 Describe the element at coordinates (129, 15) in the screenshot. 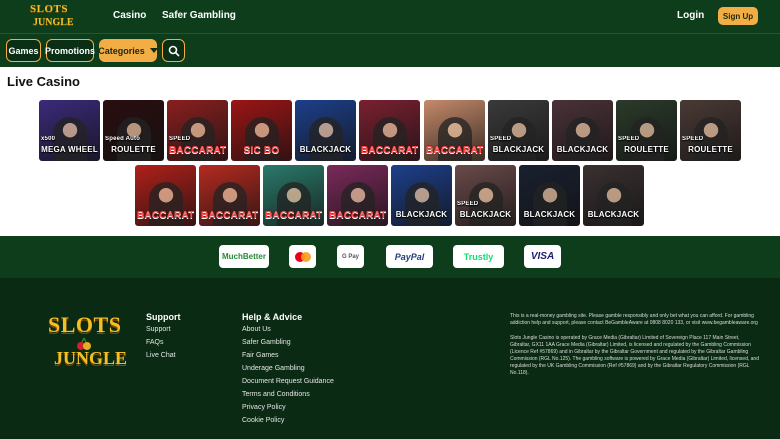

I see `nav-casino-link: Casino` at that location.